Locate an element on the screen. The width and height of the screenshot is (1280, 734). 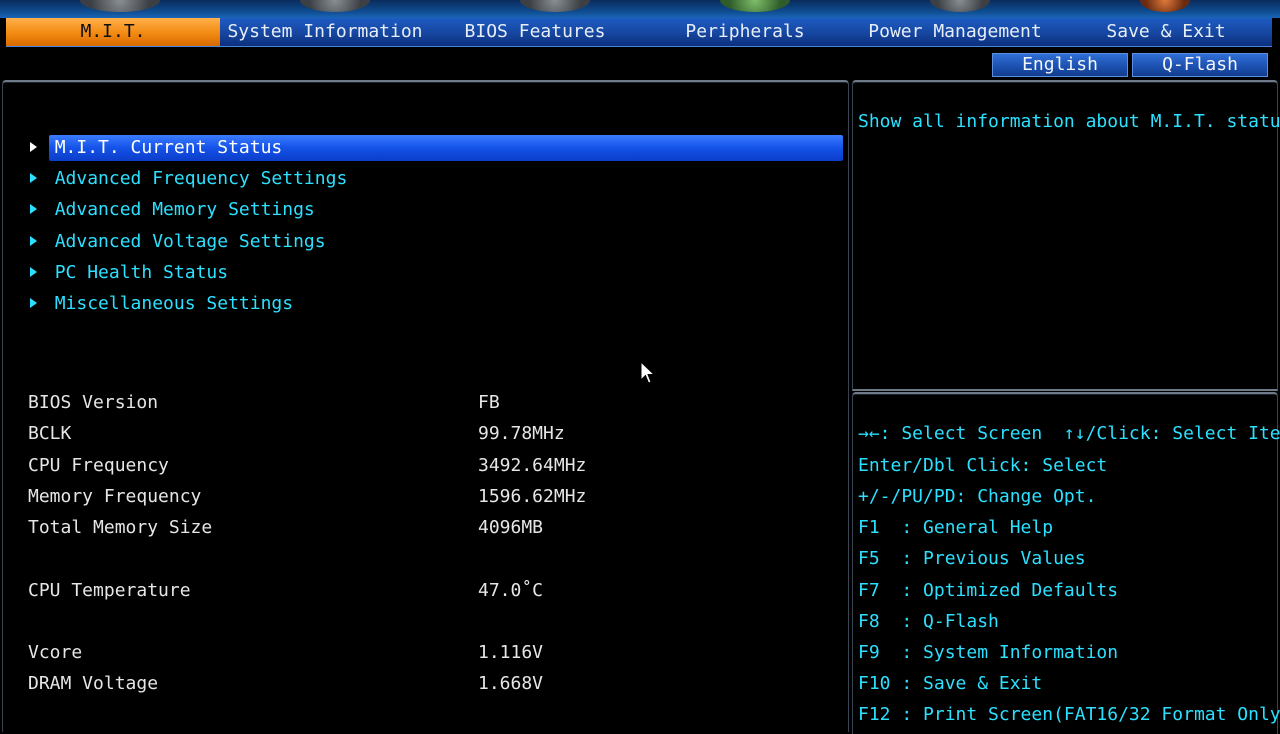
language-button: English is located at coordinates (1060, 65).